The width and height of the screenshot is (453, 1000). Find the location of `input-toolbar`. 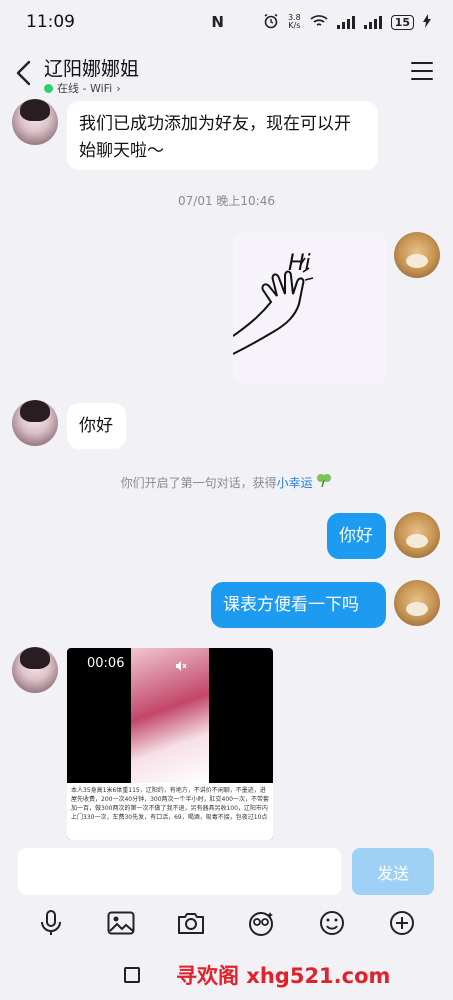

input-toolbar is located at coordinates (226, 923).